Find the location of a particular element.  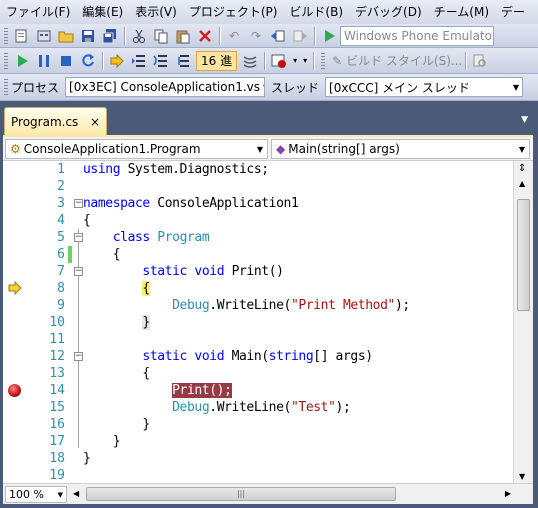

add-item-icon is located at coordinates (44, 36).